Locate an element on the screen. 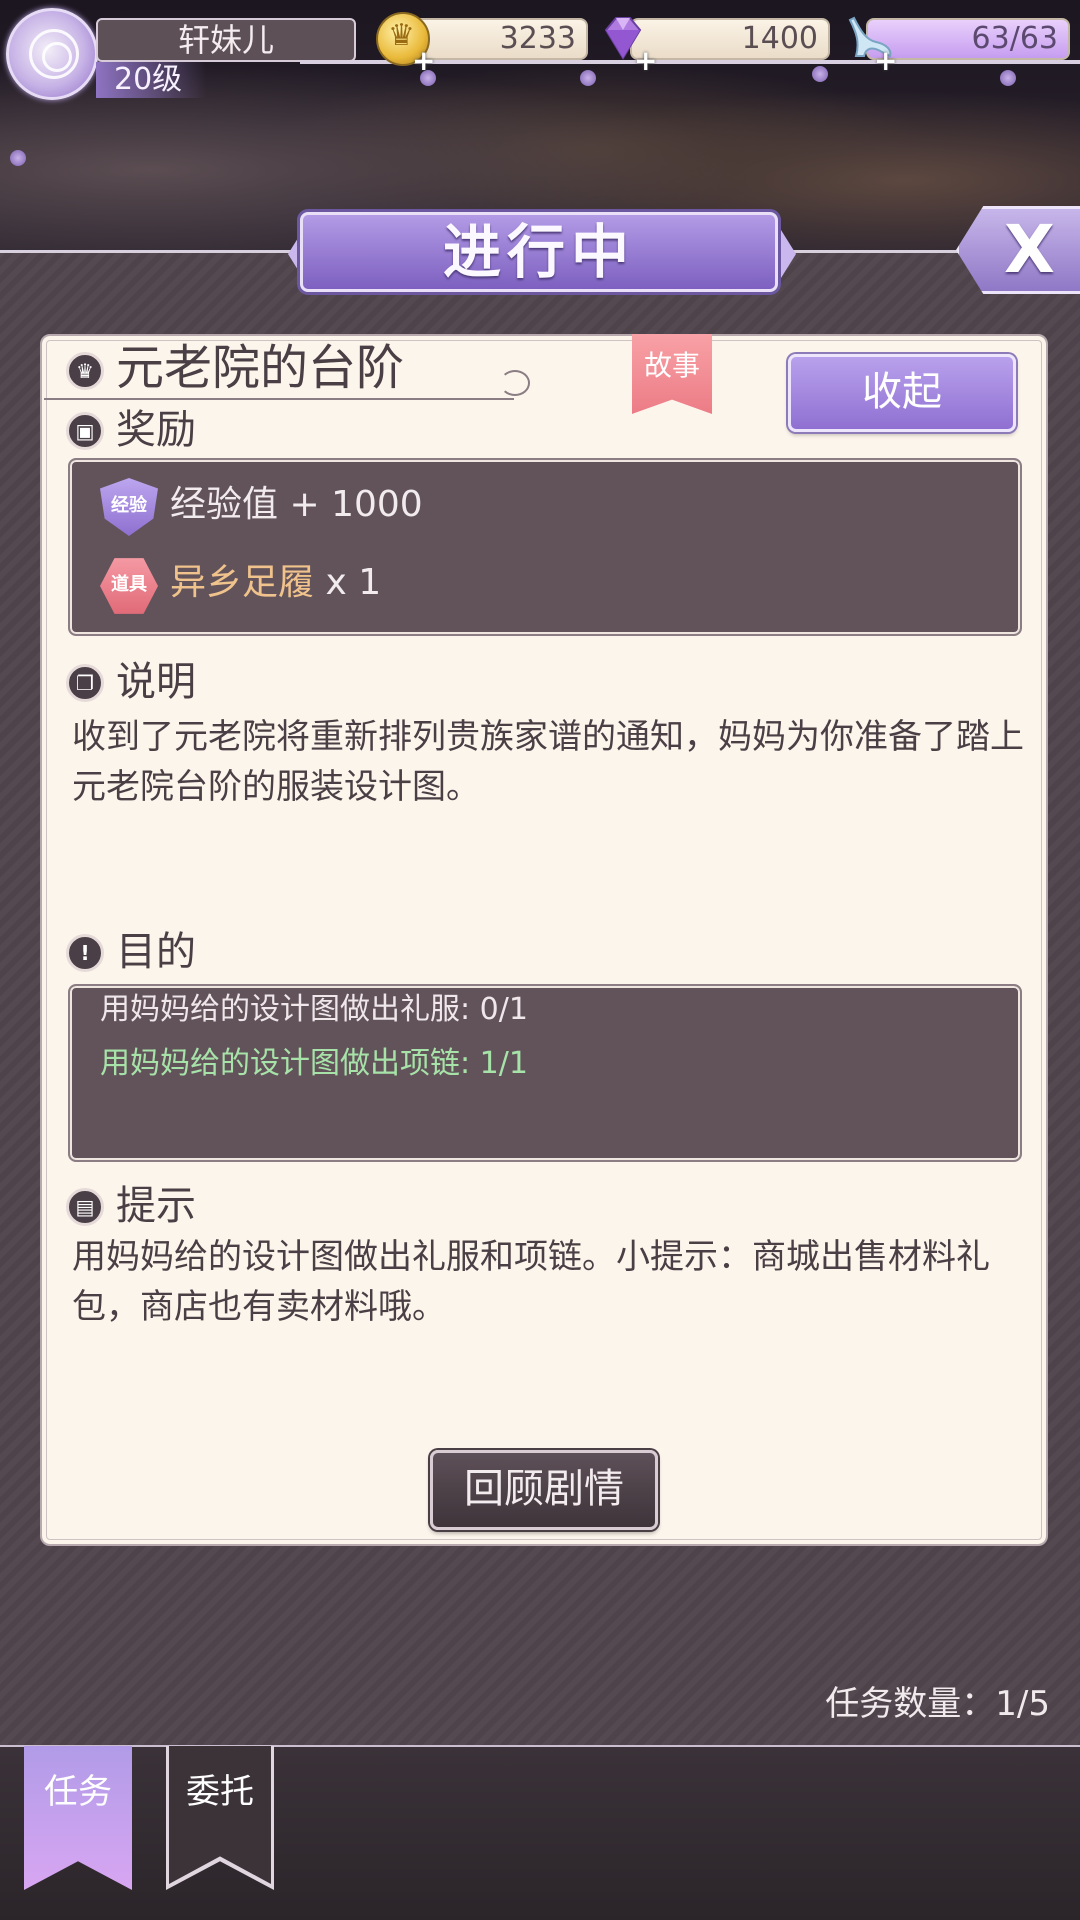 Image resolution: width=1080 pixels, height=1920 pixels. swirl-decoration is located at coordinates (515, 383).